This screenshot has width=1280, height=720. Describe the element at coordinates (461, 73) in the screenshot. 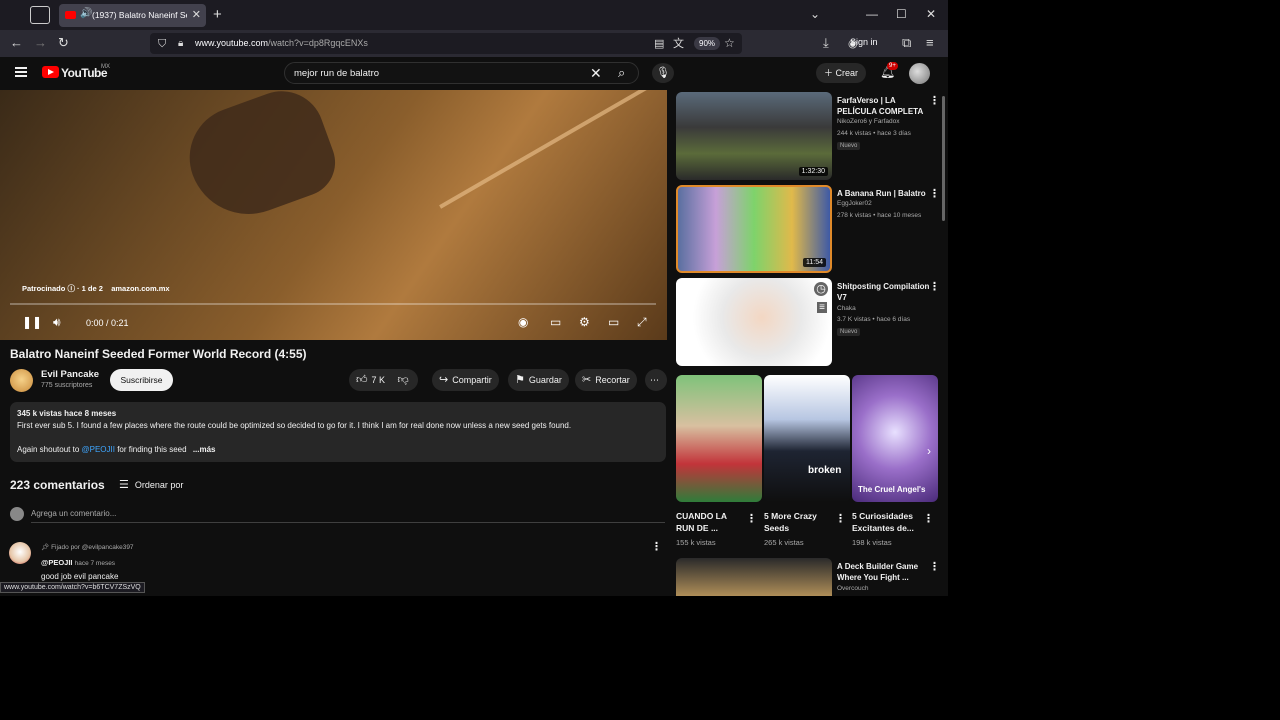

I see `search-box: mejor run de balatro ✕ ⌕` at that location.